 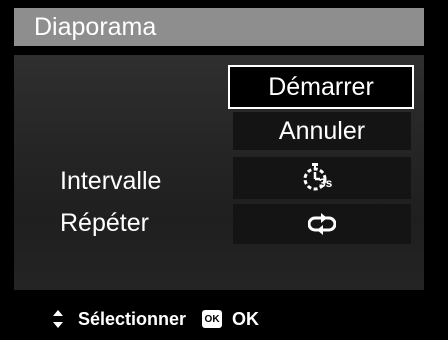 What do you see at coordinates (95, 26) in the screenshot?
I see `page-title: Diaporama` at bounding box center [95, 26].